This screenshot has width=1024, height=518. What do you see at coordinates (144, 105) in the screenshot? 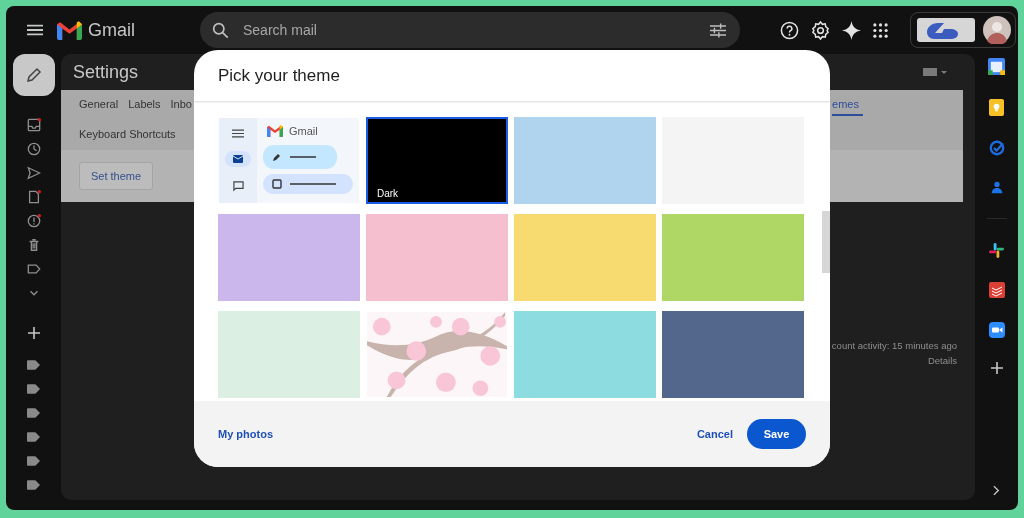
I see `settings-tab: Labels` at bounding box center [144, 105].